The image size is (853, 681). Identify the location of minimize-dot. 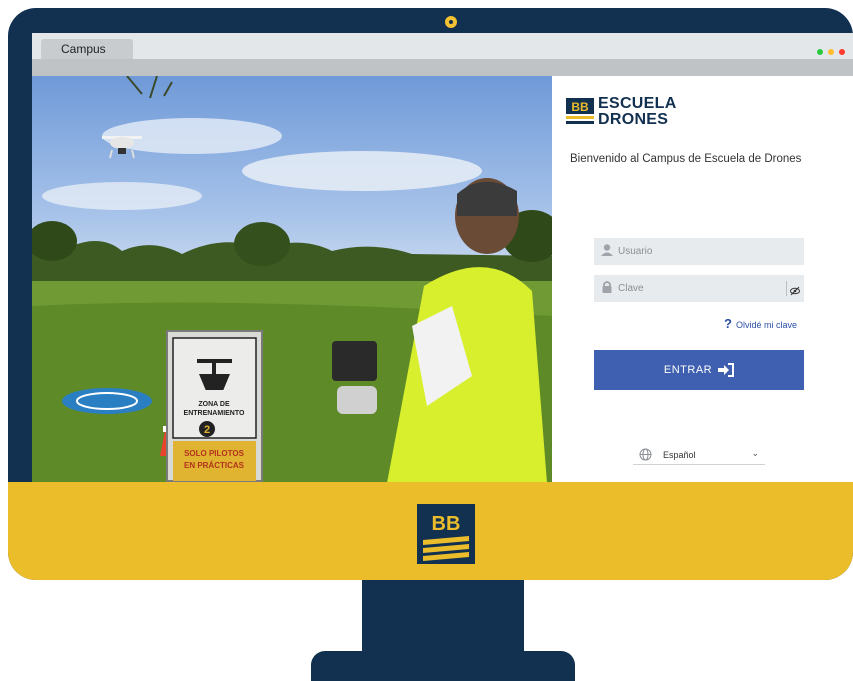
(831, 52).